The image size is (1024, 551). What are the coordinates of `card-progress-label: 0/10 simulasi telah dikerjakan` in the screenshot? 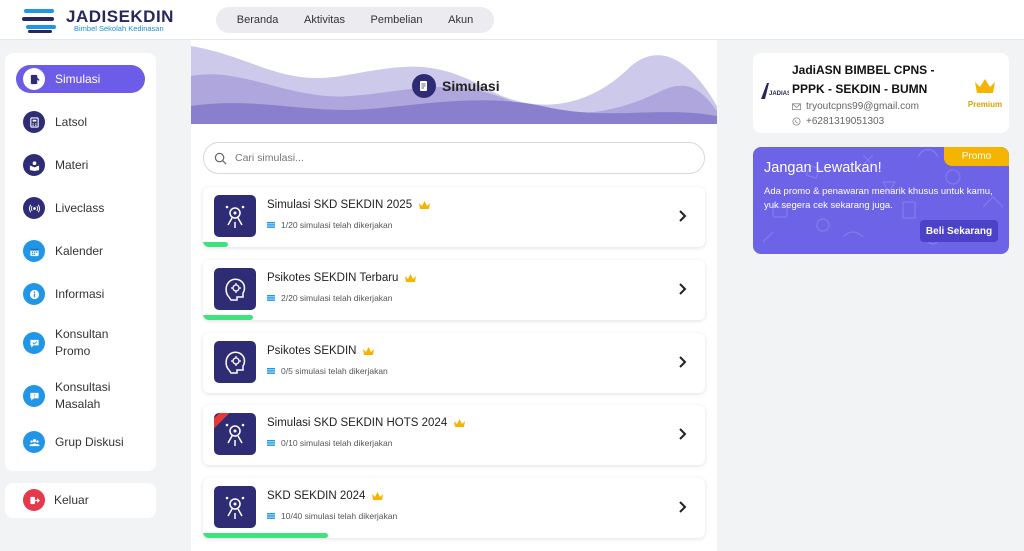 It's located at (337, 443).